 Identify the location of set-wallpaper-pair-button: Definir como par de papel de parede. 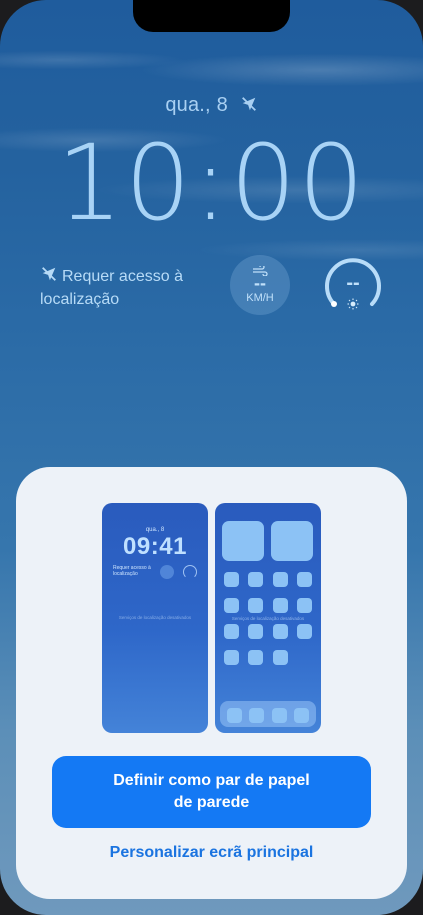
(211, 792).